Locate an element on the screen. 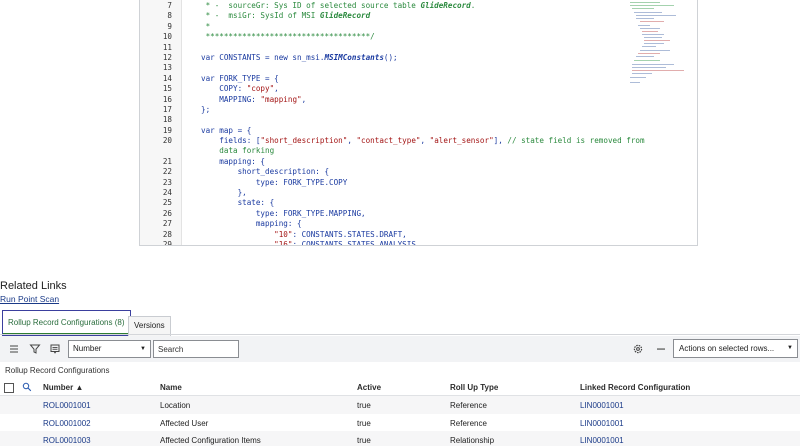 The width and height of the screenshot is (800, 446). code-line: 19 var map = { is located at coordinates (380, 131).